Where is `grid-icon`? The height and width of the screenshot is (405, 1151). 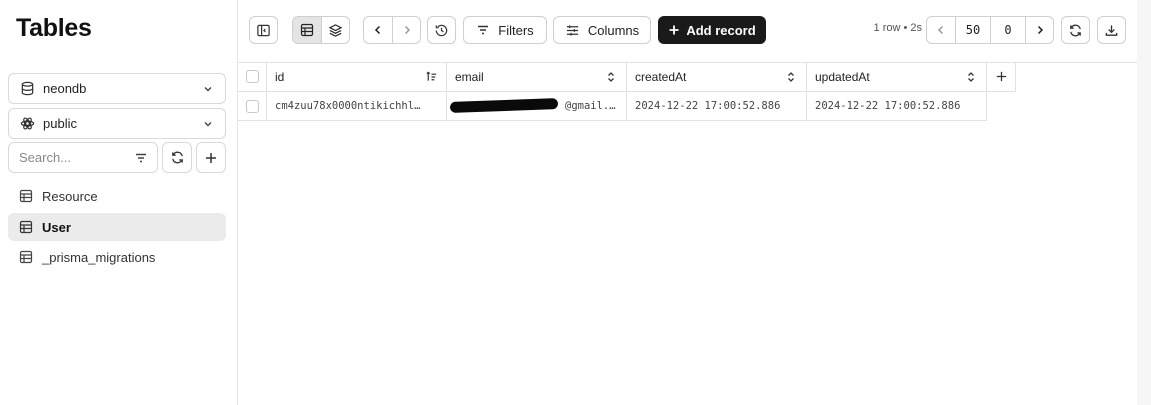 grid-icon is located at coordinates (307, 30).